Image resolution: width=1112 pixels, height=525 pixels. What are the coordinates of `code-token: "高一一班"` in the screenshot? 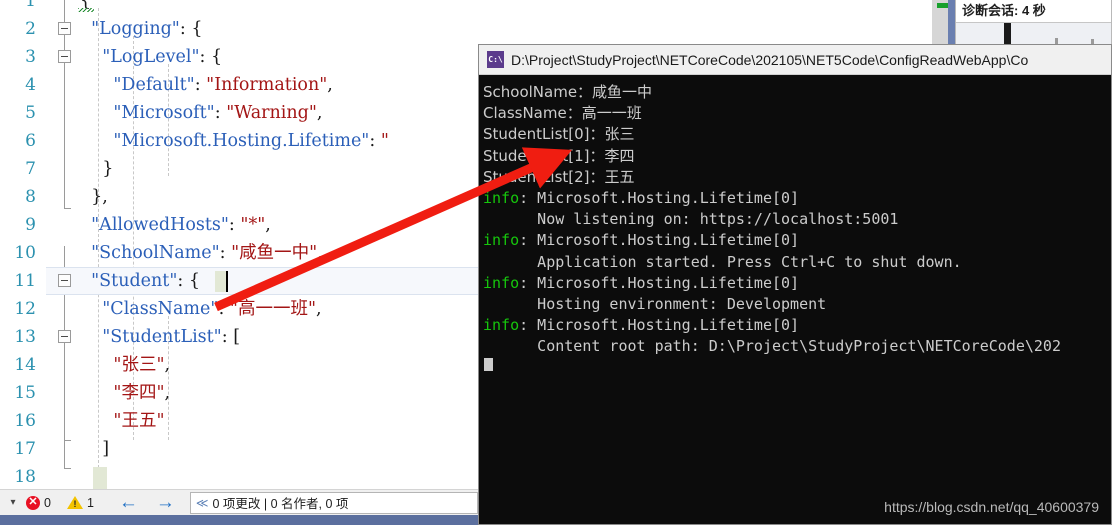 It's located at (273, 309).